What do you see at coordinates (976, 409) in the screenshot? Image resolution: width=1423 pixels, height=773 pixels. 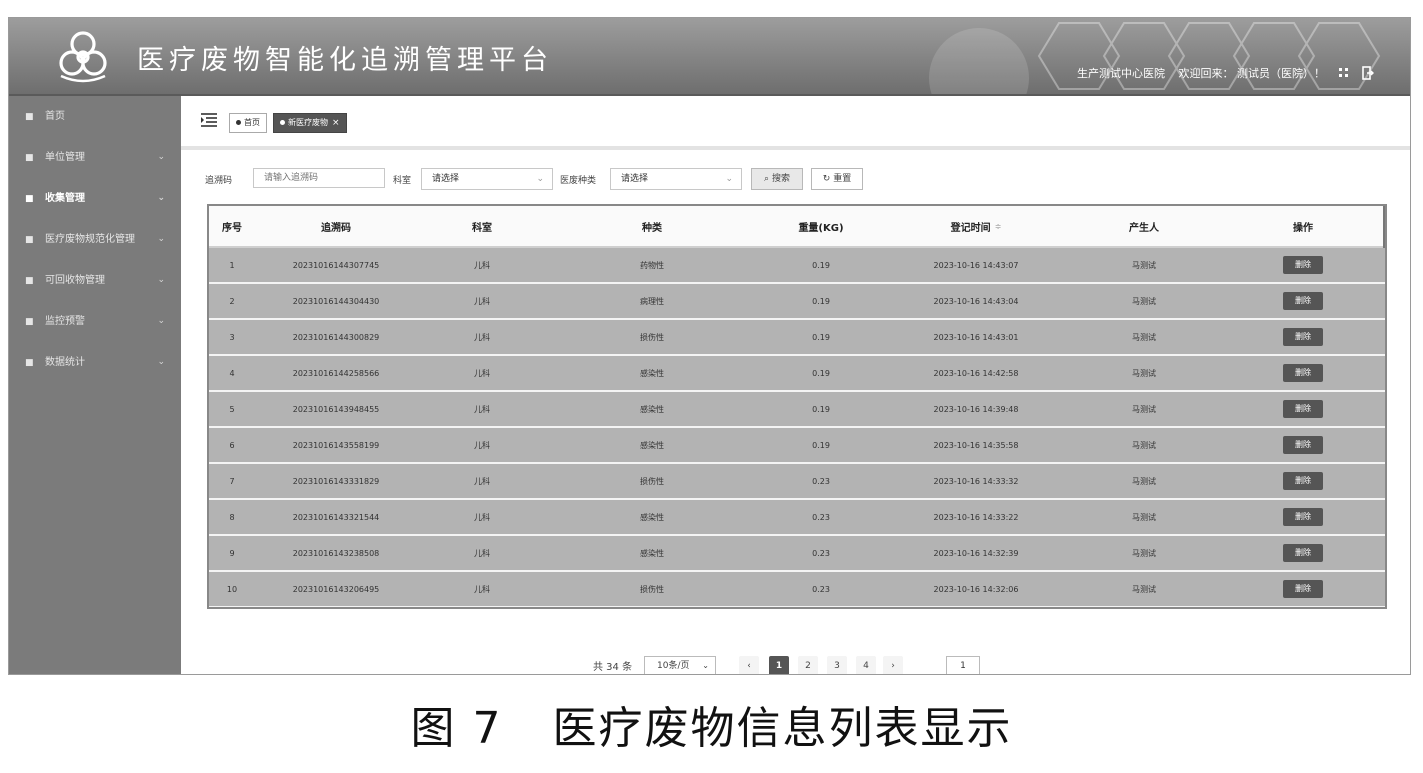 I see `table-cell: 2023-10-16 14:39:48` at bounding box center [976, 409].